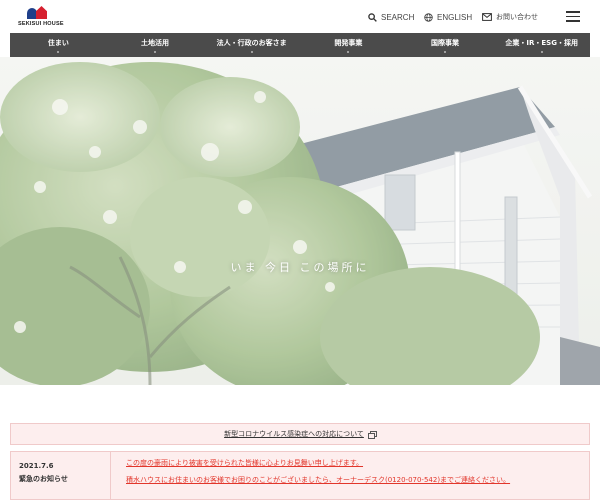 This screenshot has height=500, width=600. Describe the element at coordinates (398, 17) in the screenshot. I see `search-label: SEARCH` at that location.